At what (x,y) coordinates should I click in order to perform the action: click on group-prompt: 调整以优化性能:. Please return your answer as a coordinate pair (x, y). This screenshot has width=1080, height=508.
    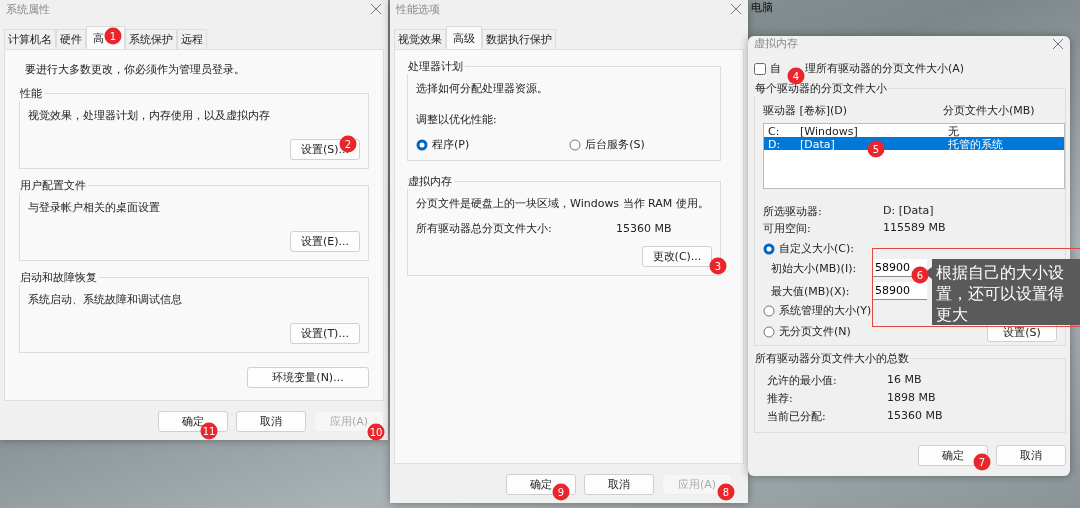
    Looking at the image, I should click on (457, 119).